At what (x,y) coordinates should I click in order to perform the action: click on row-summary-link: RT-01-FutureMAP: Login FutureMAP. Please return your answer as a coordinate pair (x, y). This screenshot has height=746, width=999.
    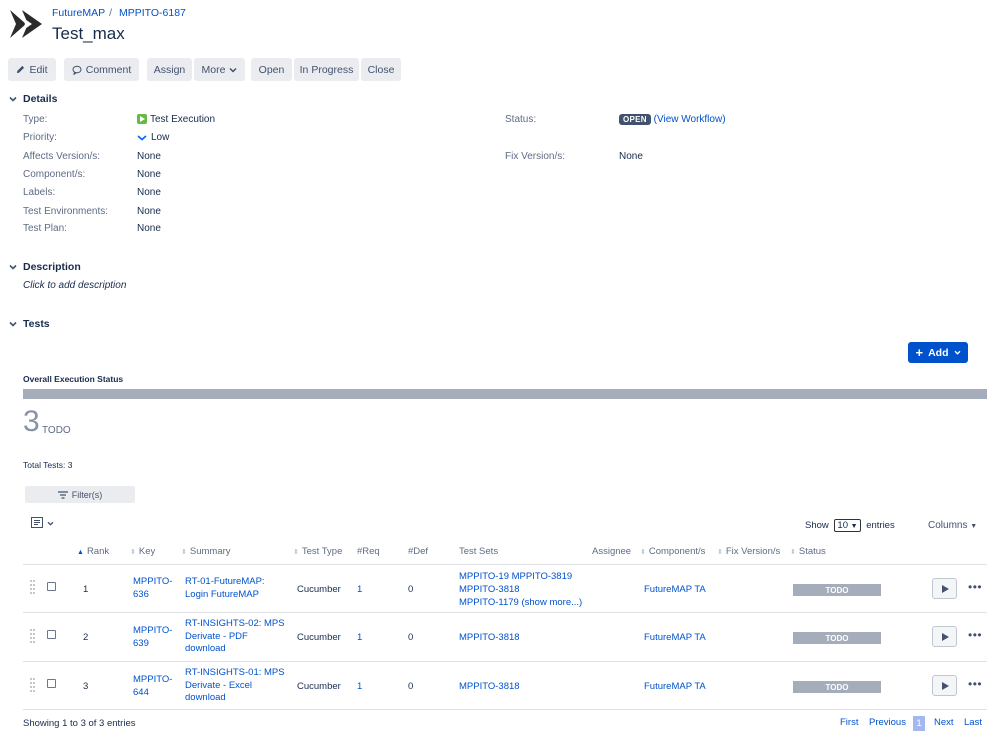
    Looking at the image, I should click on (235, 588).